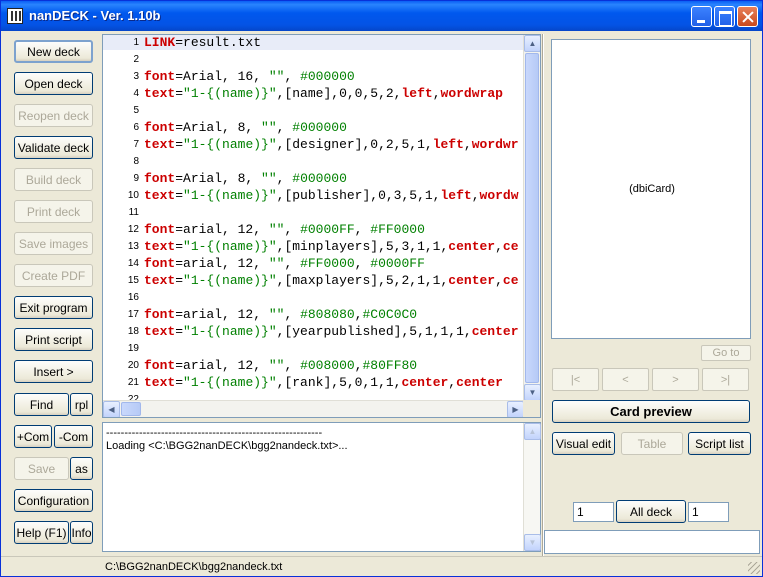 The image size is (763, 577). What do you see at coordinates (313, 178) in the screenshot?
I see `code-line: 9 font=Arial, 8, "", #000000` at bounding box center [313, 178].